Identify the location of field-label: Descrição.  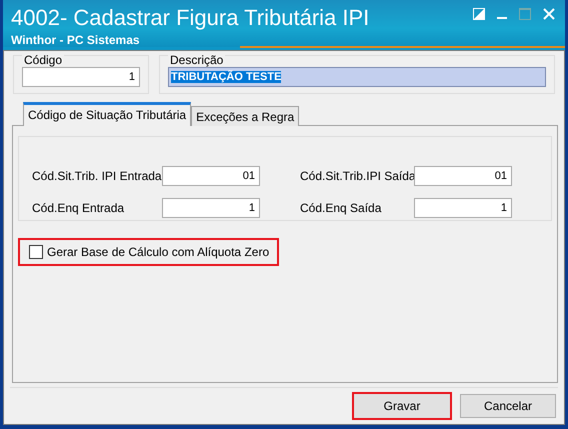
(197, 60).